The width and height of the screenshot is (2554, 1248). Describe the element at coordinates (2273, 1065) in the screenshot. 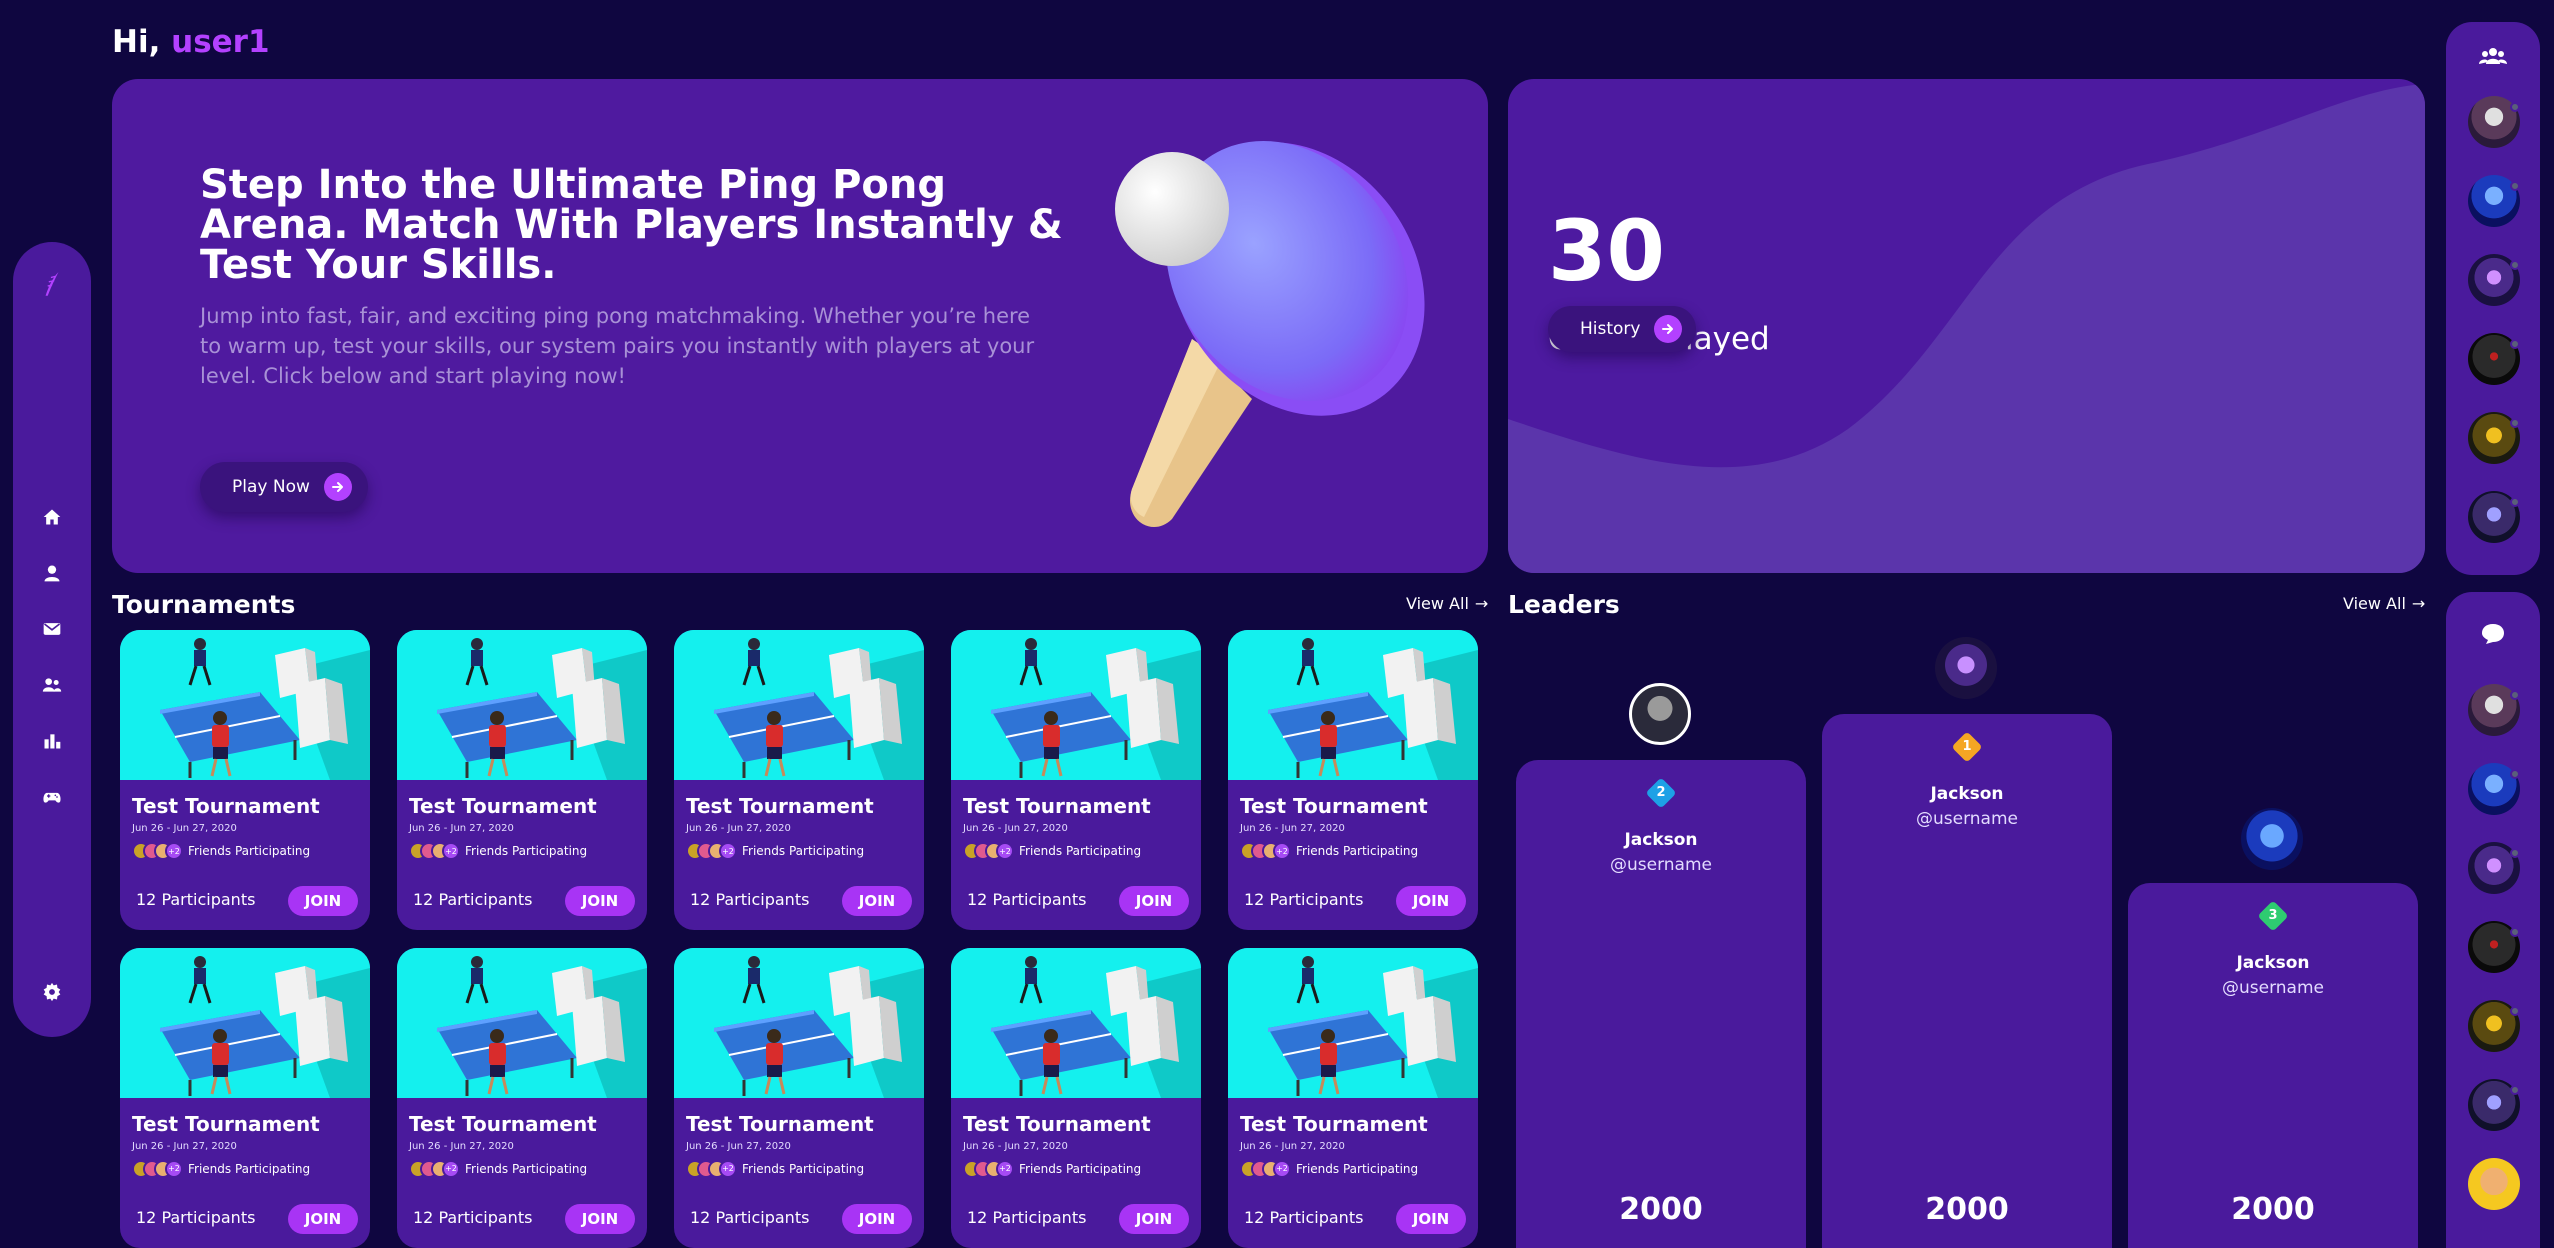

I see `podium-third: 3 Jackson @username 2000` at that location.